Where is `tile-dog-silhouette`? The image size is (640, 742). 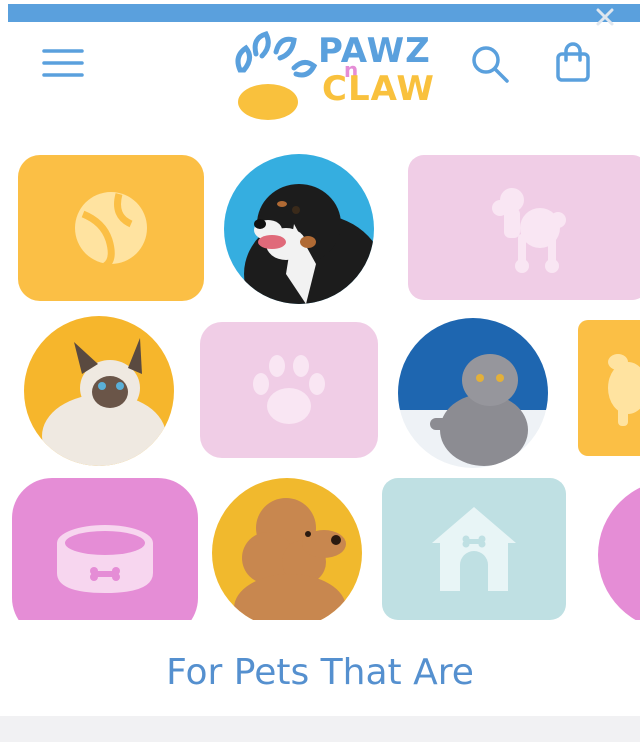 tile-dog-silhouette is located at coordinates (609, 388).